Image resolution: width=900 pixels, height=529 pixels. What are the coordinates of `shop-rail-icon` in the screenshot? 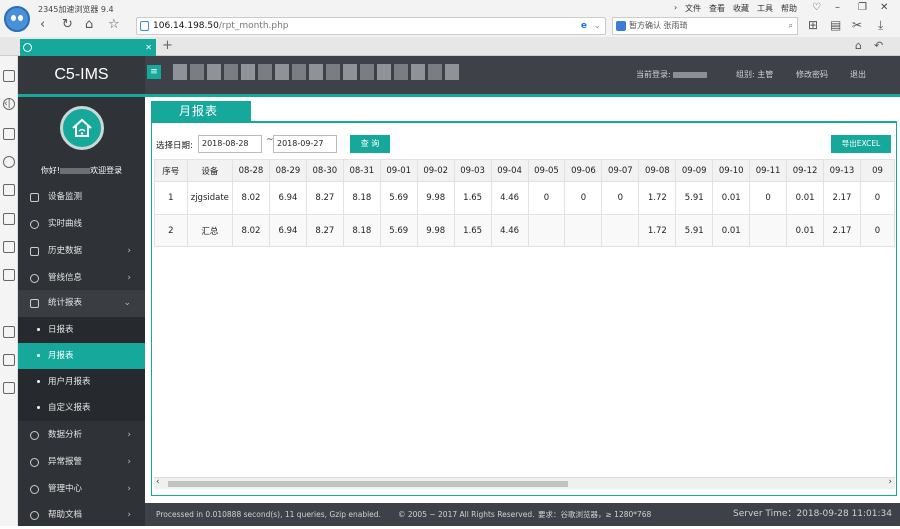 It's located at (9, 190).